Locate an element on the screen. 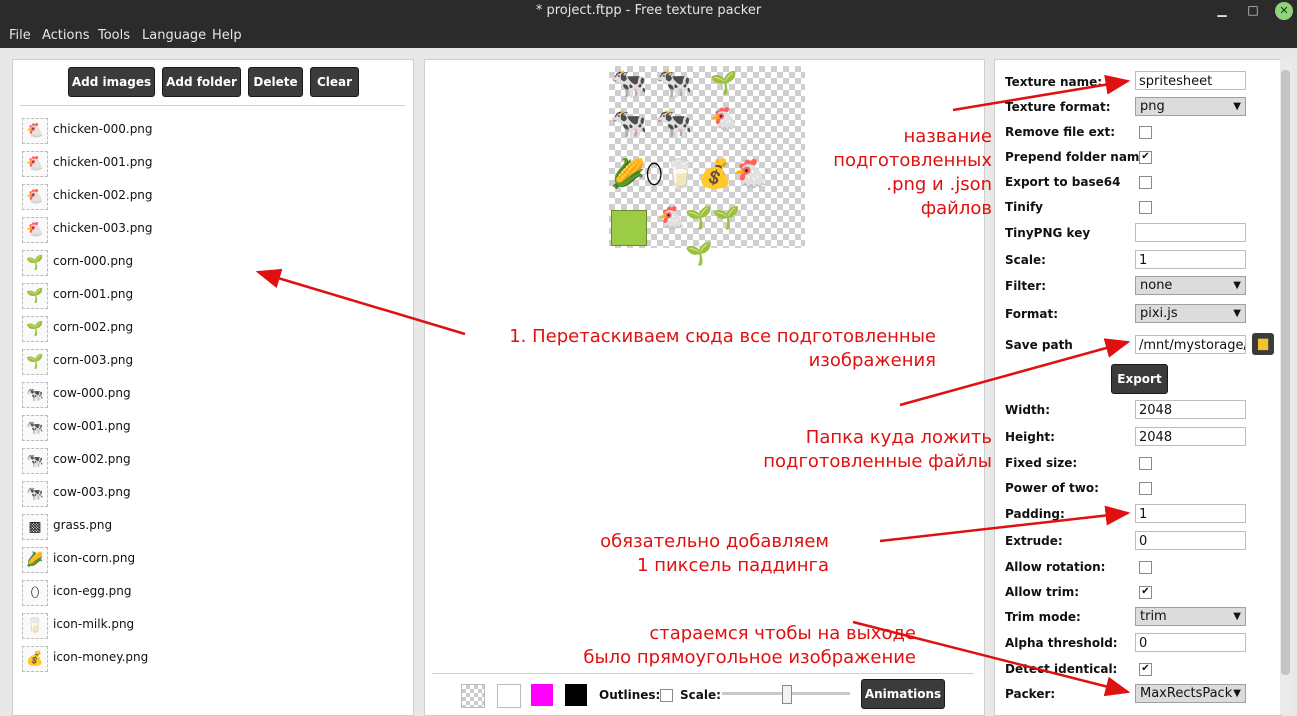  arrow-padding is located at coordinates (1005, 524).